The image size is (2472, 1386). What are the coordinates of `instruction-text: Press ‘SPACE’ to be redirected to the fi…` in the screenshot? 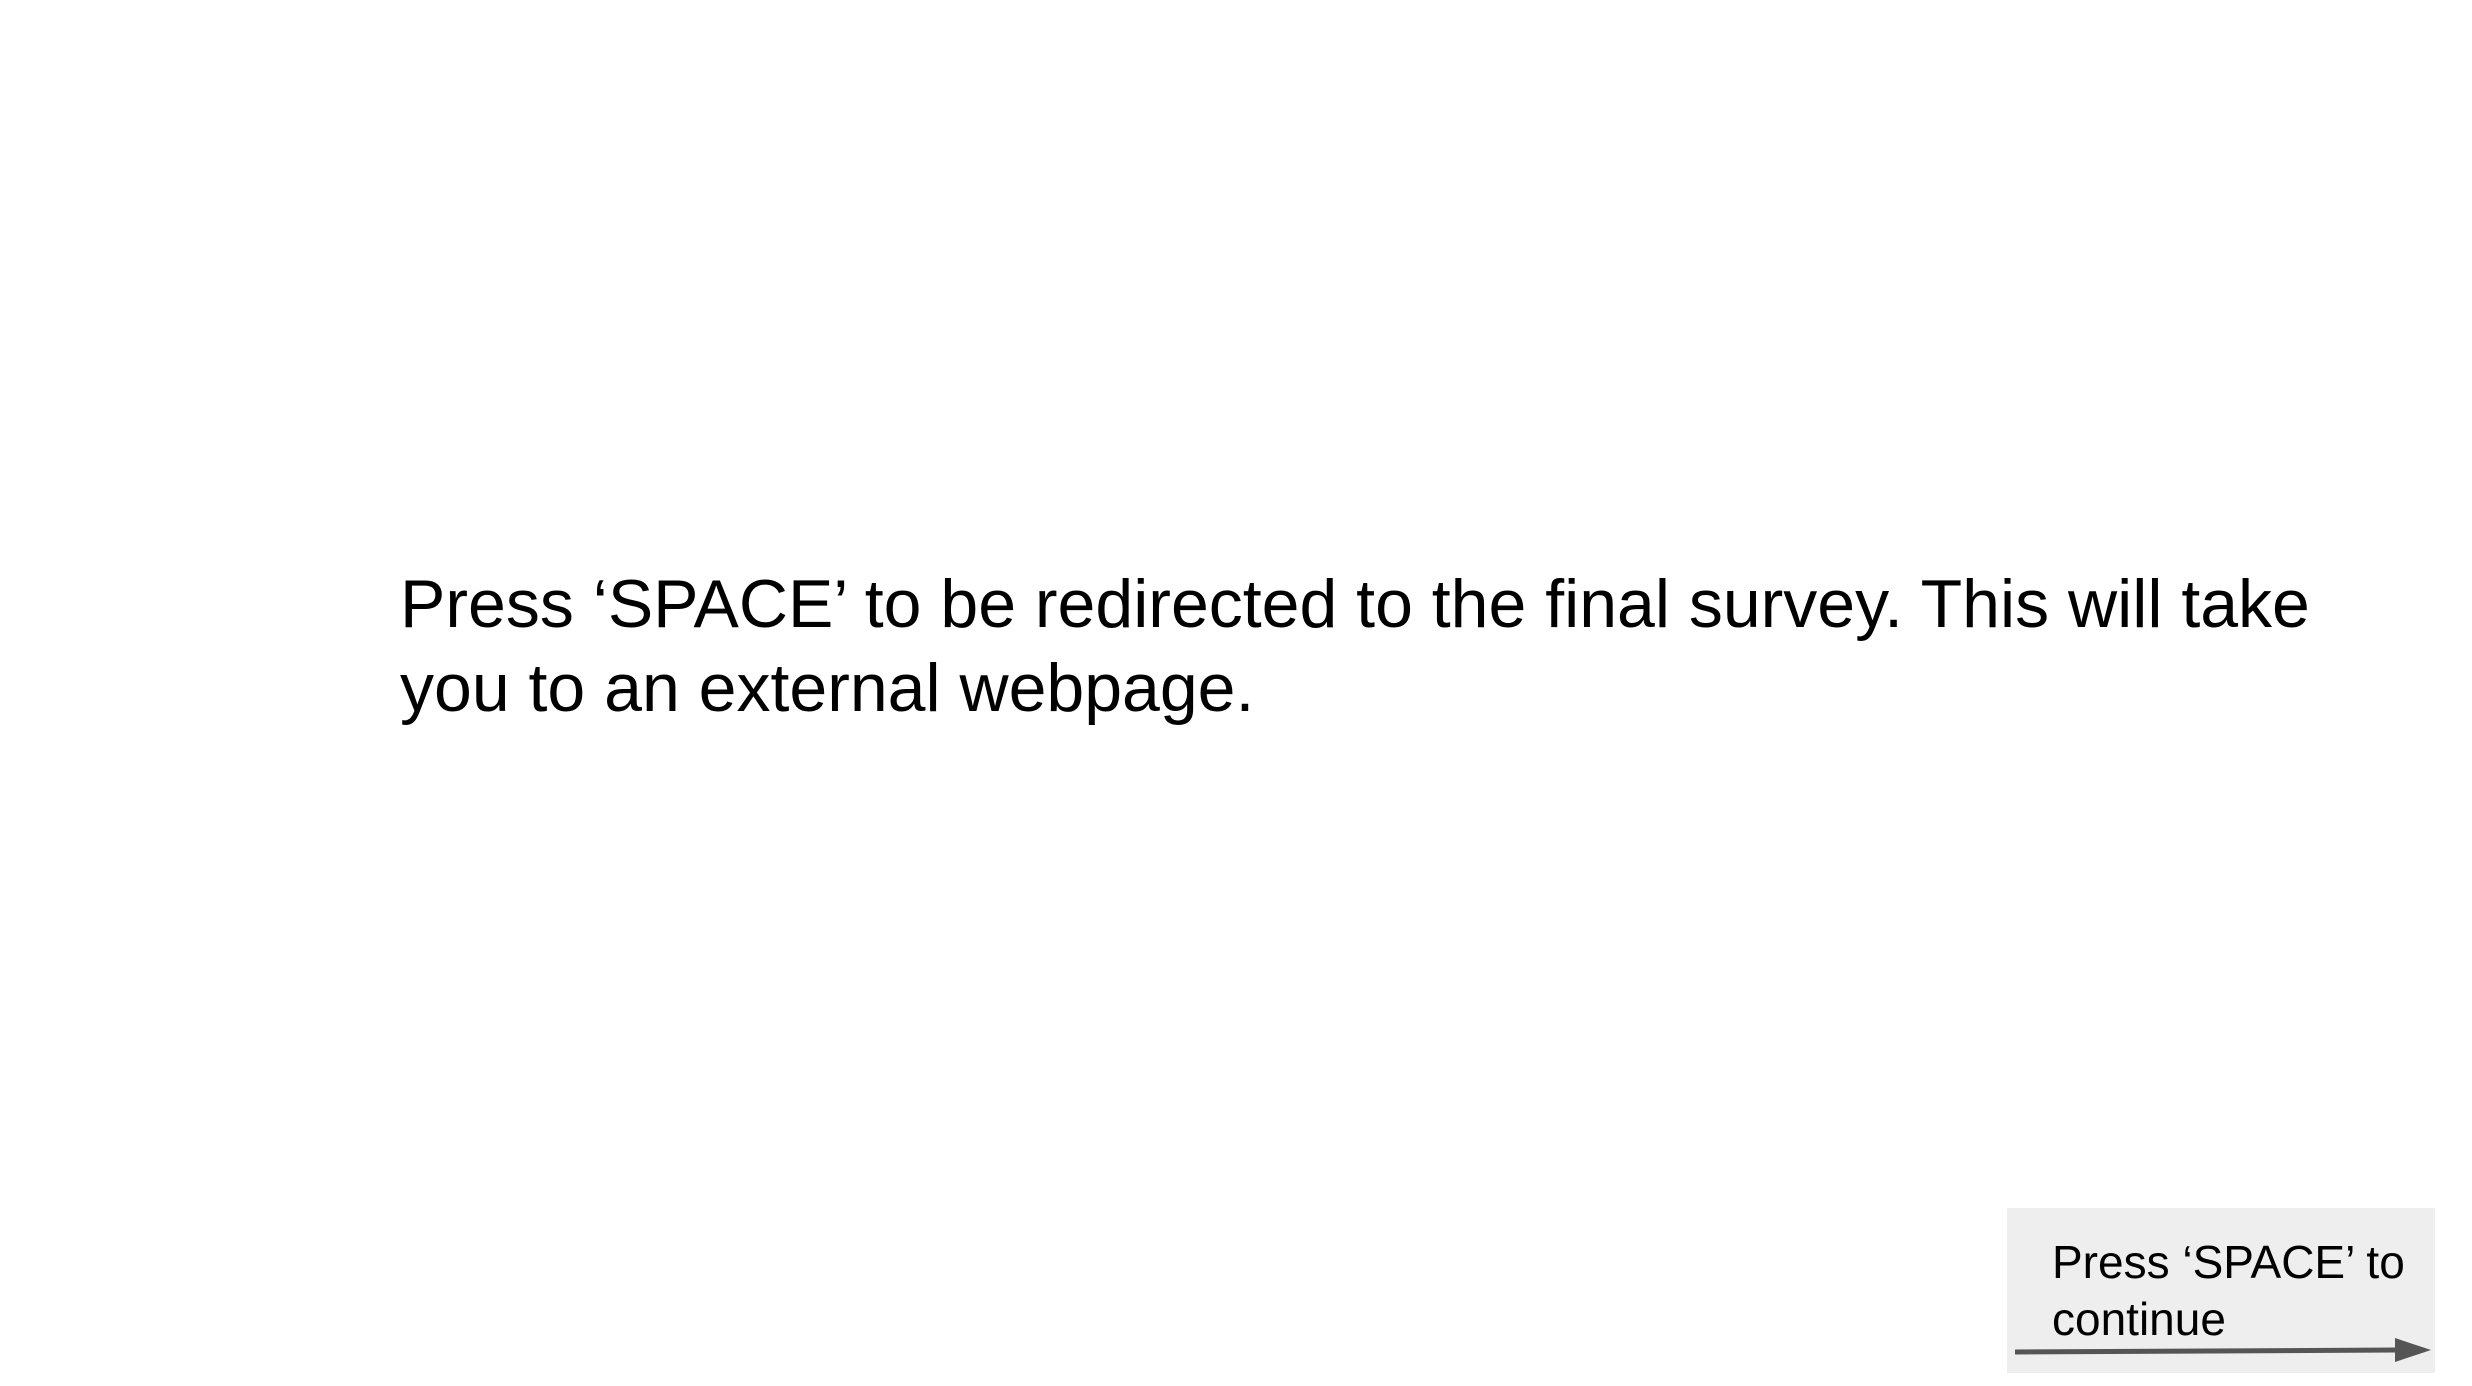 It's located at (1355, 646).